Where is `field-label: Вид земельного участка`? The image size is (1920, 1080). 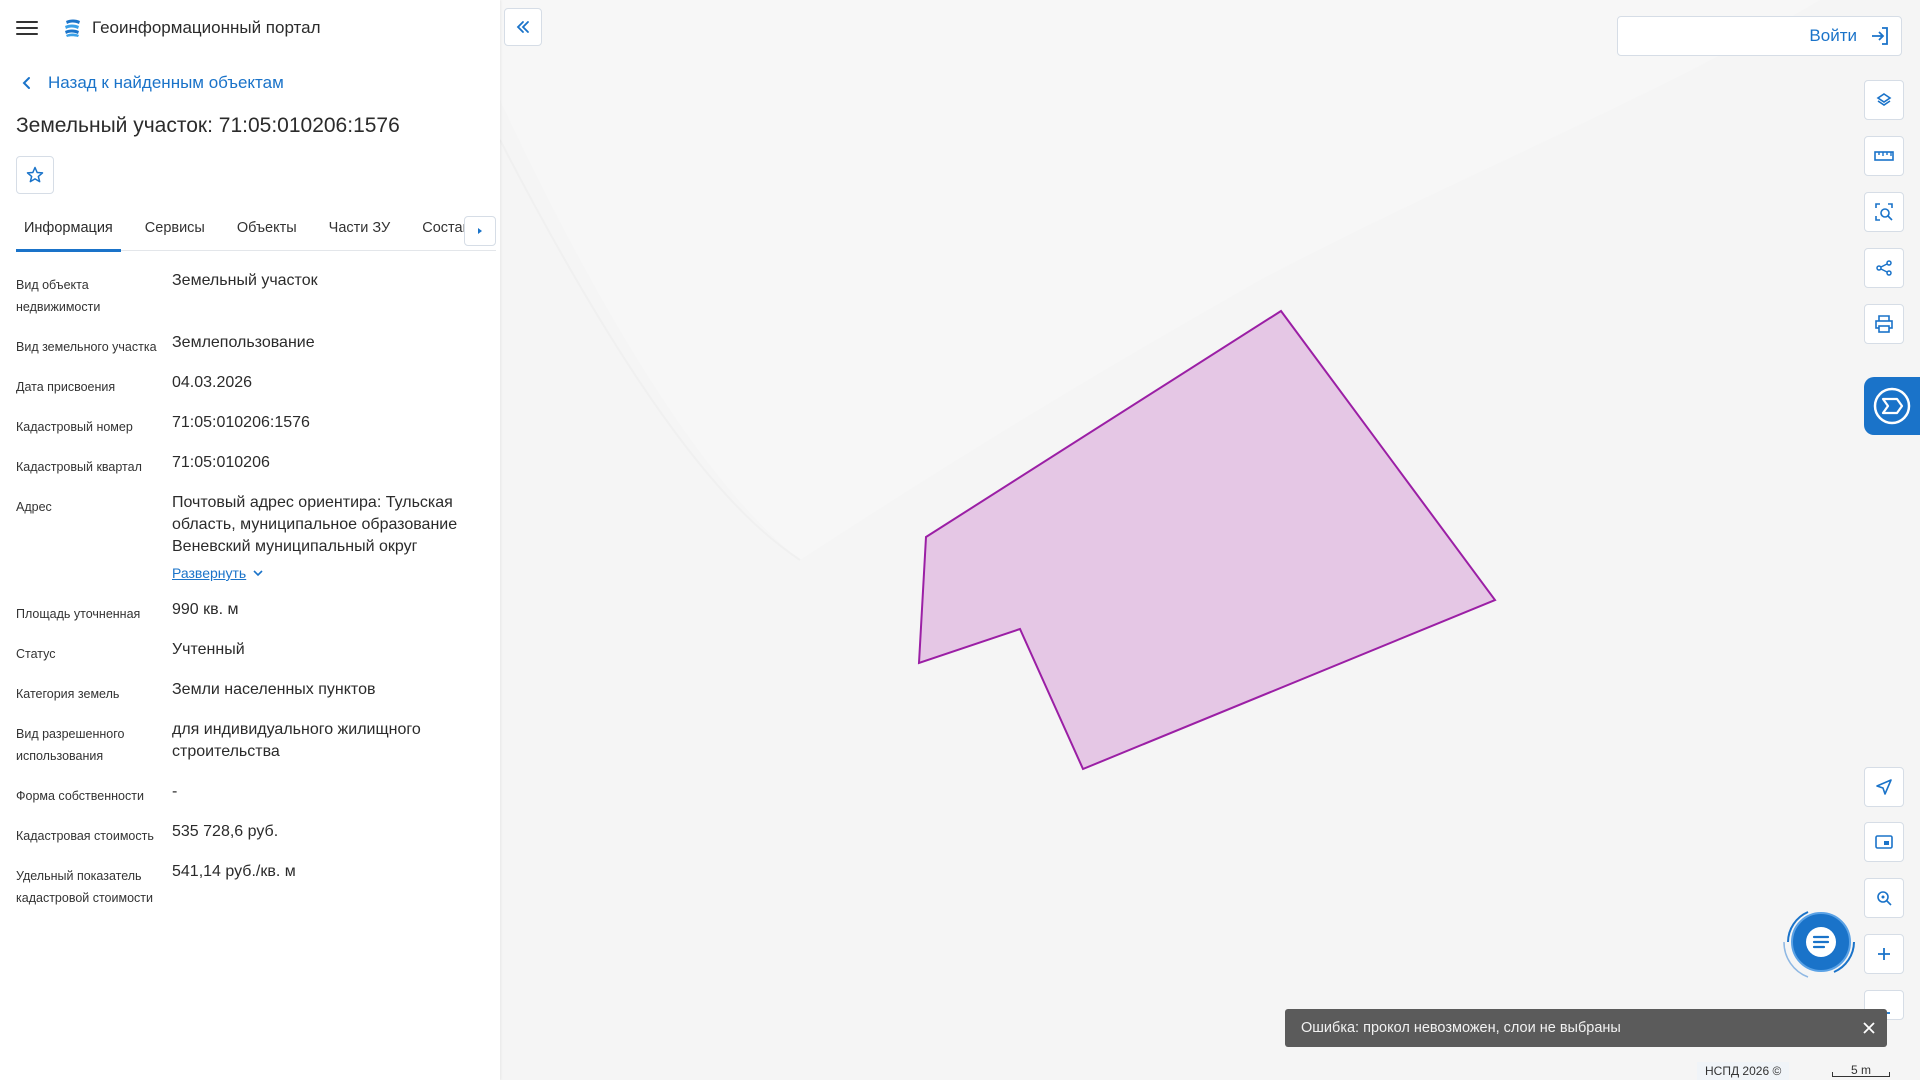 field-label: Вид земельного участка is located at coordinates (86, 347).